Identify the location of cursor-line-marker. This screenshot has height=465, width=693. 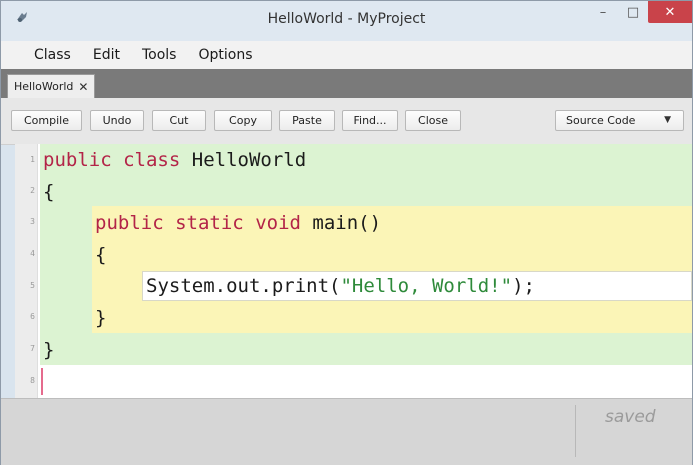
(42, 381).